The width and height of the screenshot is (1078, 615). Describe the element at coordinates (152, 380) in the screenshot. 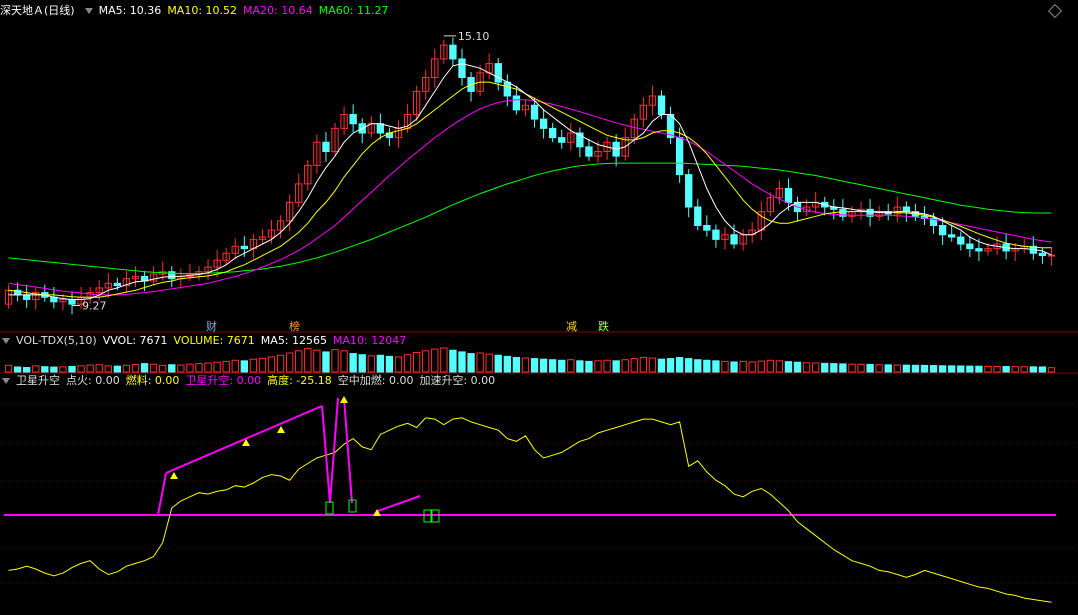

I see `ranliao-label: 燃料: 0.00` at that location.